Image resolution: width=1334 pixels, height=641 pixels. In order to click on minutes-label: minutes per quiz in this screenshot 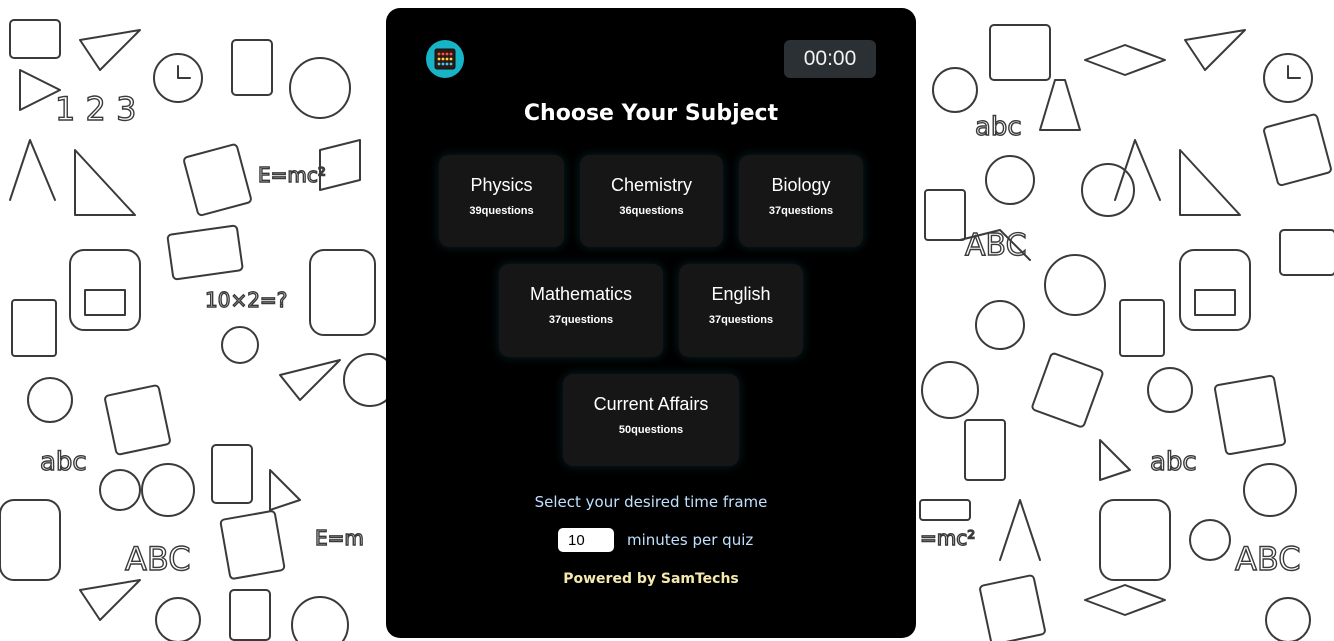, I will do `click(690, 540)`.